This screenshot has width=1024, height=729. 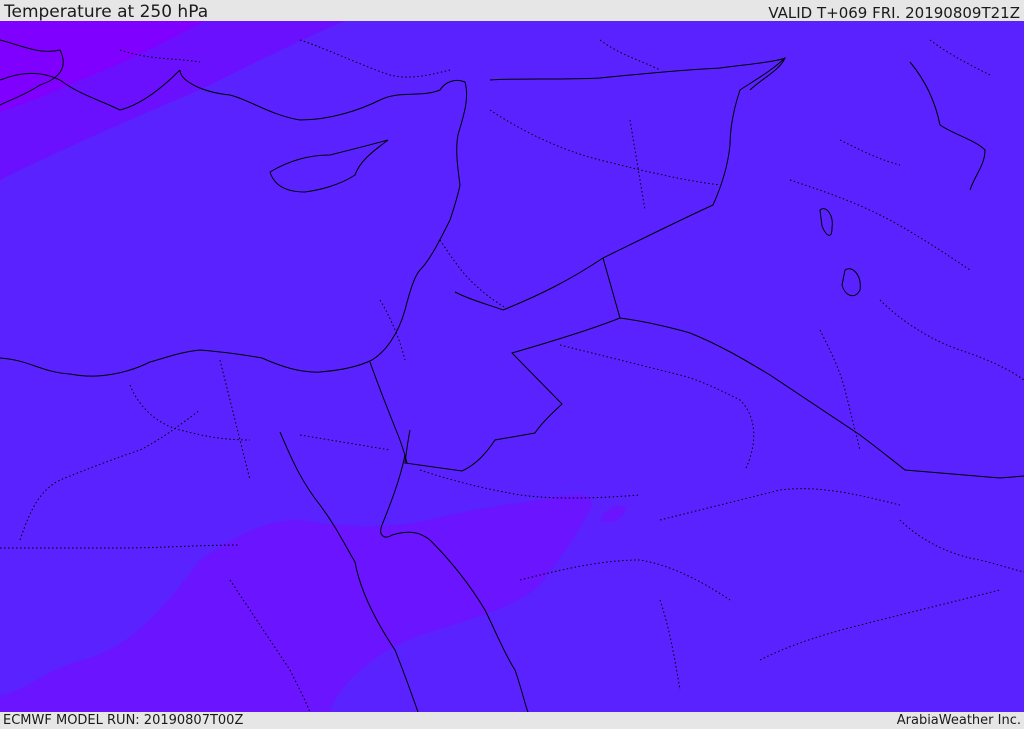 I want to click on map-title: Temperature at 250 hPa, so click(x=106, y=12).